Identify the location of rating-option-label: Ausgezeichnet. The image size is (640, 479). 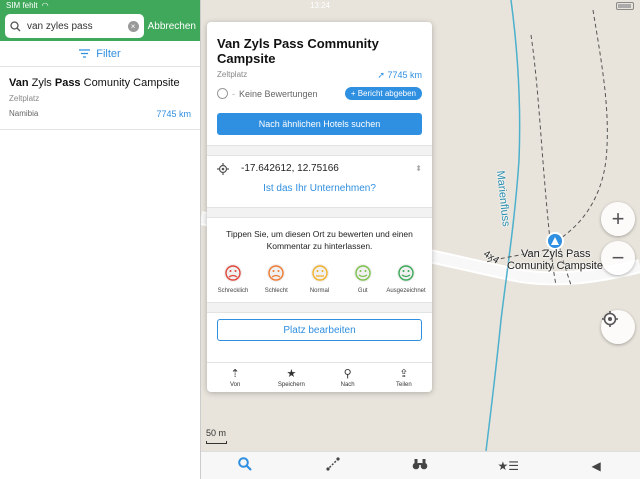
(406, 291).